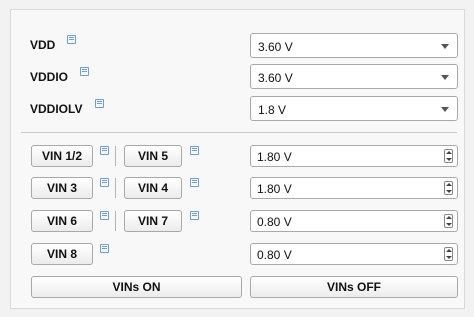 The height and width of the screenshot is (317, 474). Describe the element at coordinates (354, 221) in the screenshot. I see `vin-6-7-value-field: 0.80 V` at that location.